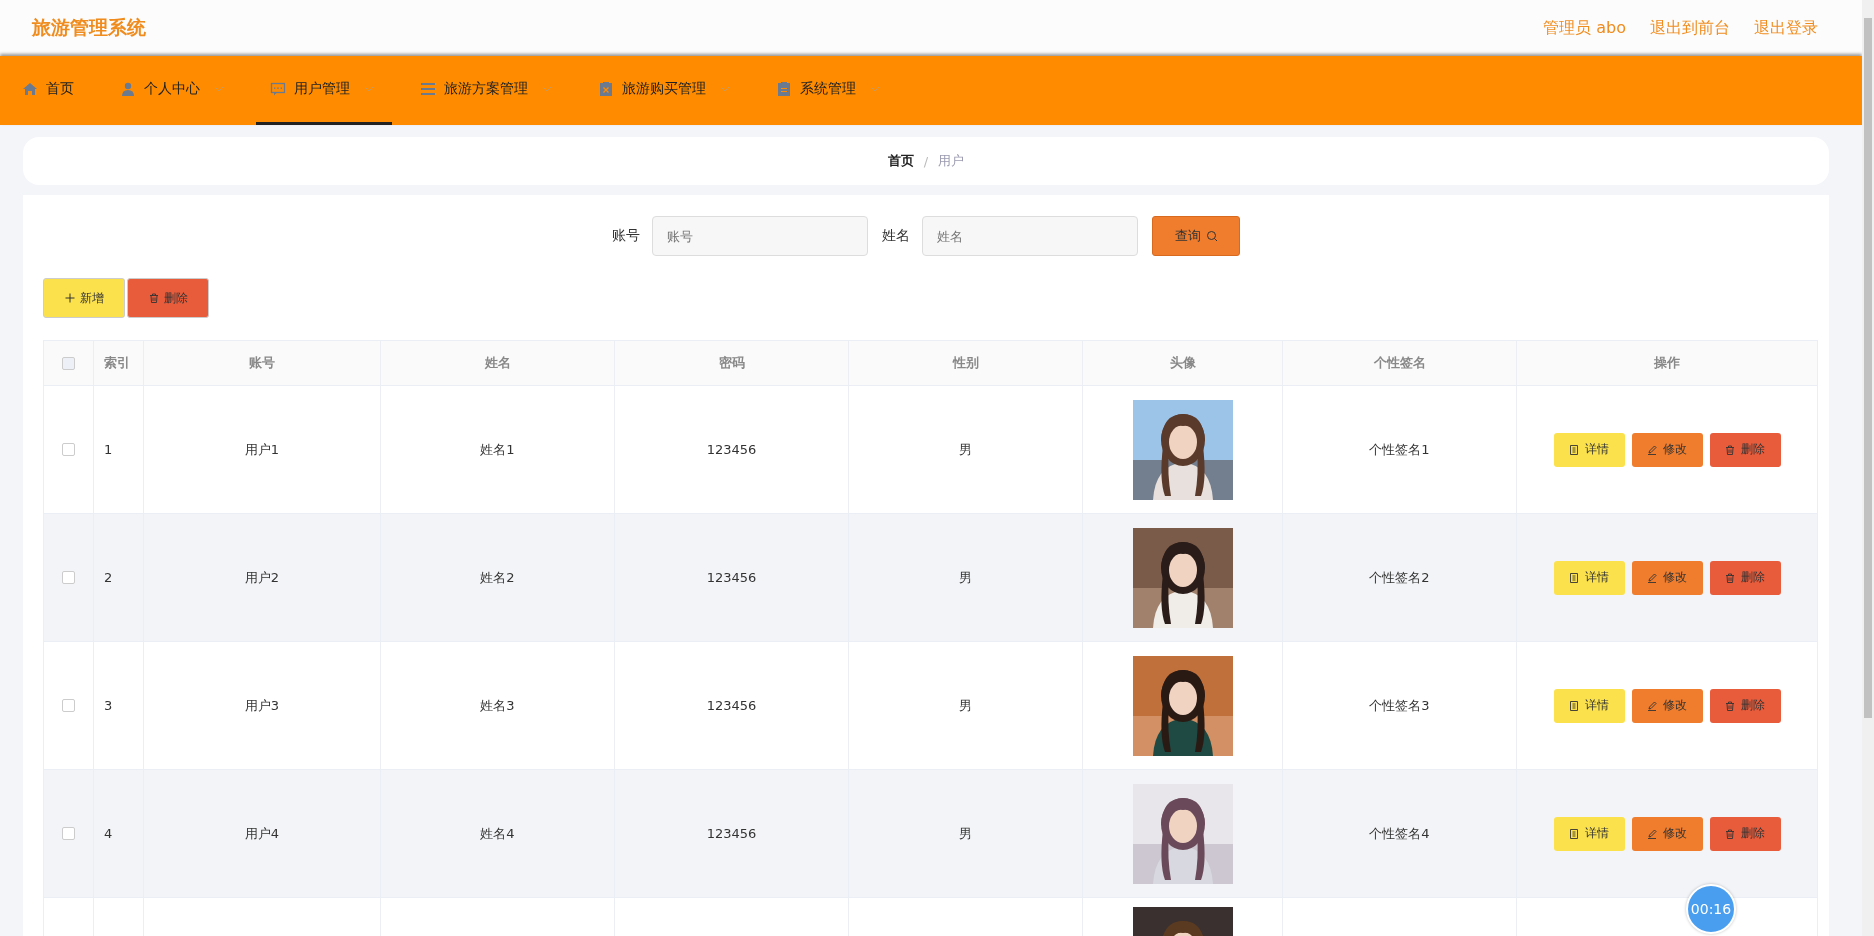 The image size is (1874, 936). I want to click on index-text: 1, so click(108, 449).